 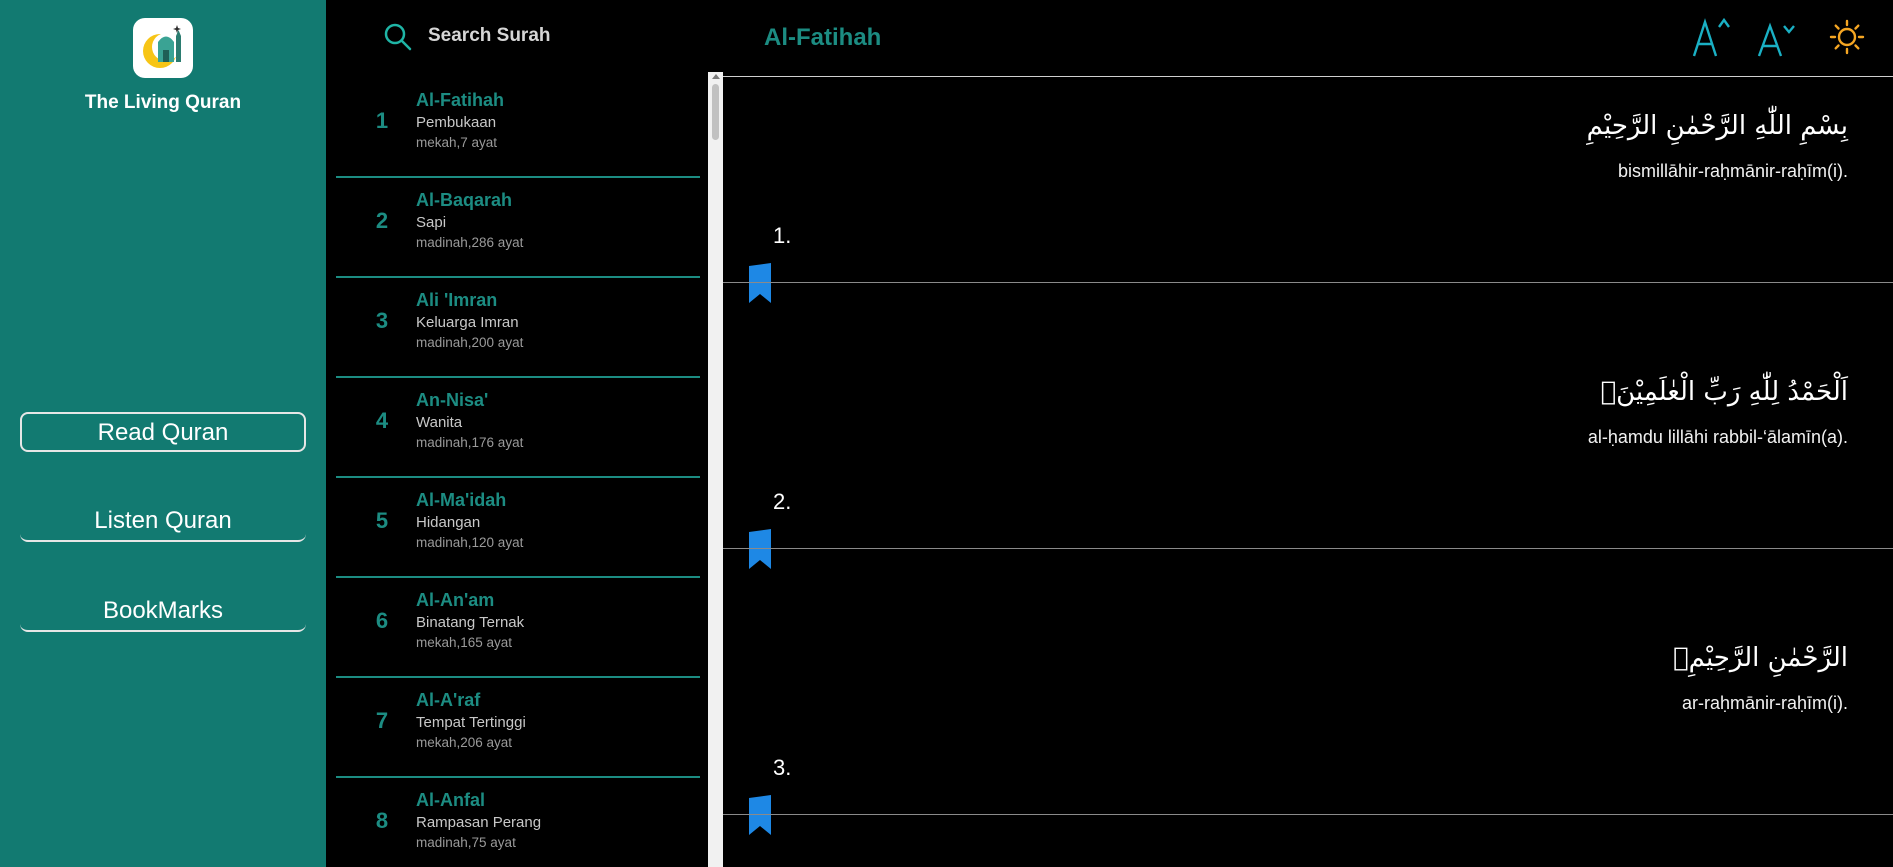 I want to click on verse-arabic: اَلْحَمْدُ لِلّٰهِ رَبِّ الْعٰلَمِيْنَۙ, so click(x=1724, y=392).